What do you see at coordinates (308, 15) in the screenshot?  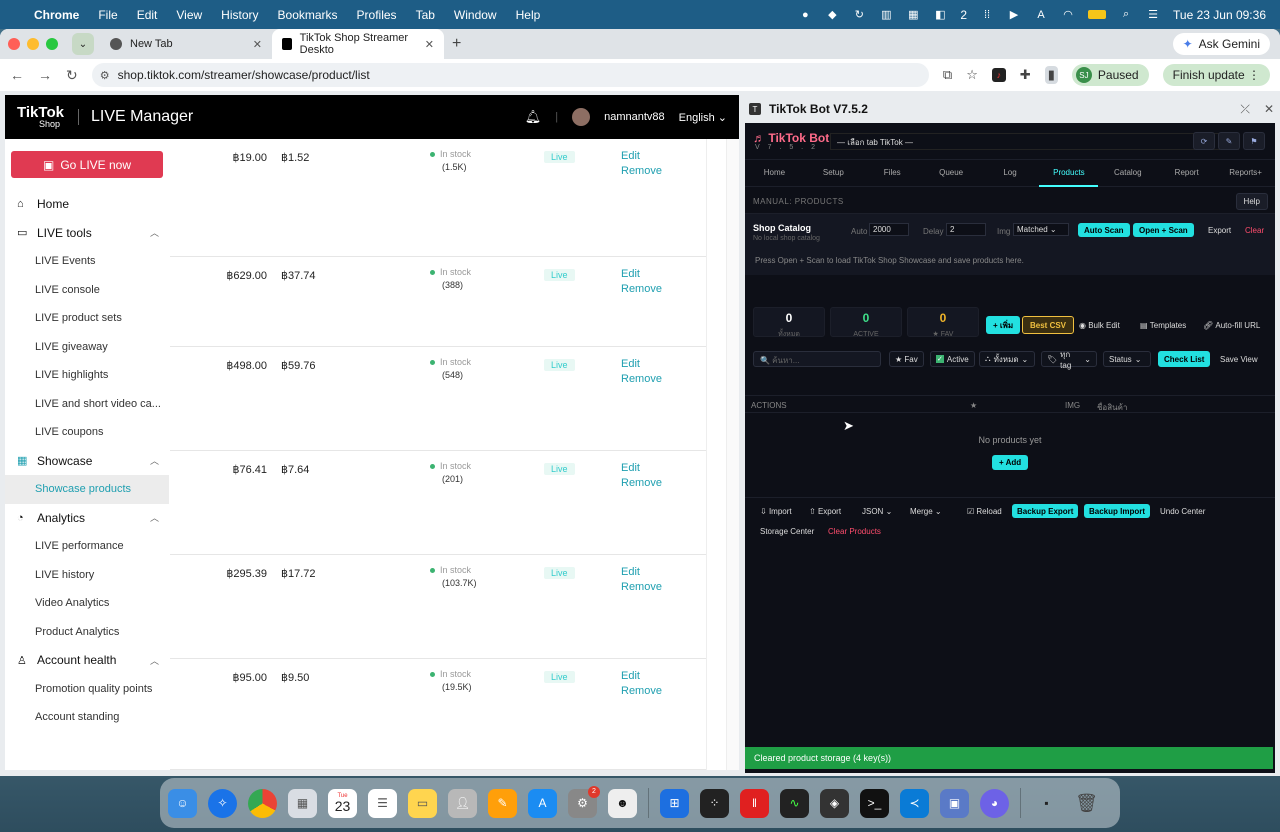 I see `menu-bookmarks: Bookmarks` at bounding box center [308, 15].